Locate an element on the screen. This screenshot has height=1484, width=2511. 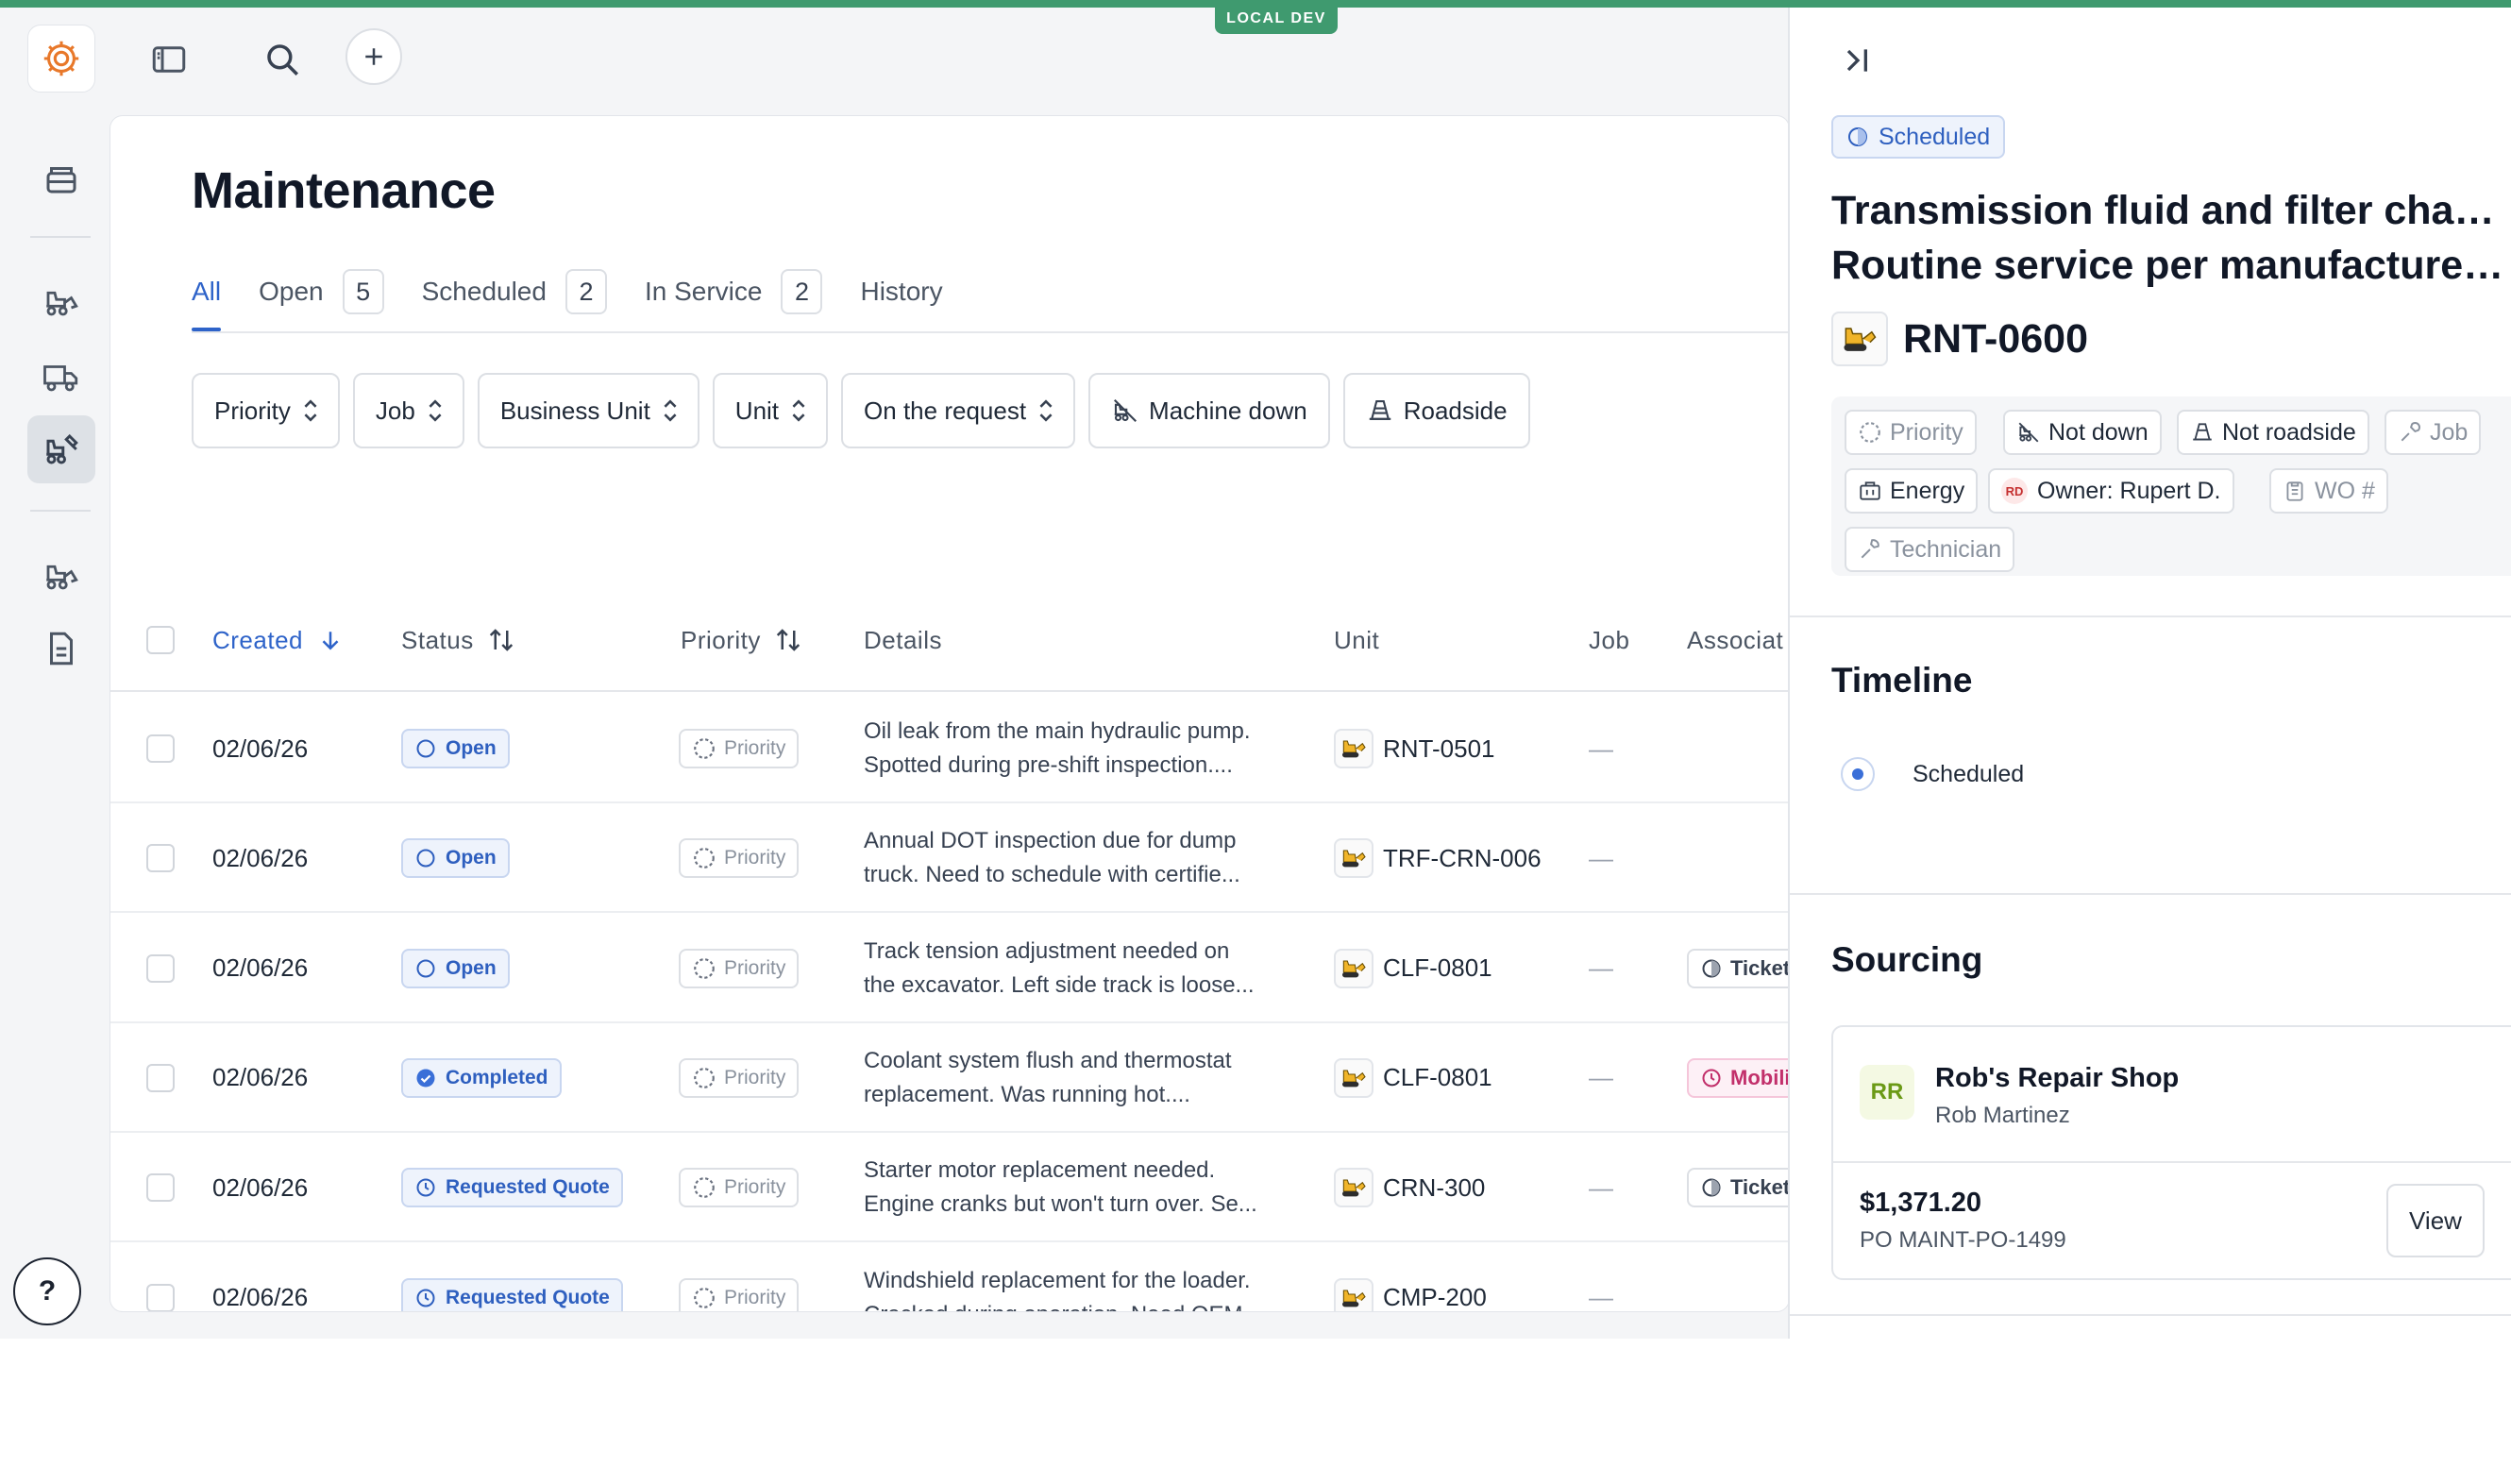
associated-badge: Mobili is located at coordinates (1738, 1077).